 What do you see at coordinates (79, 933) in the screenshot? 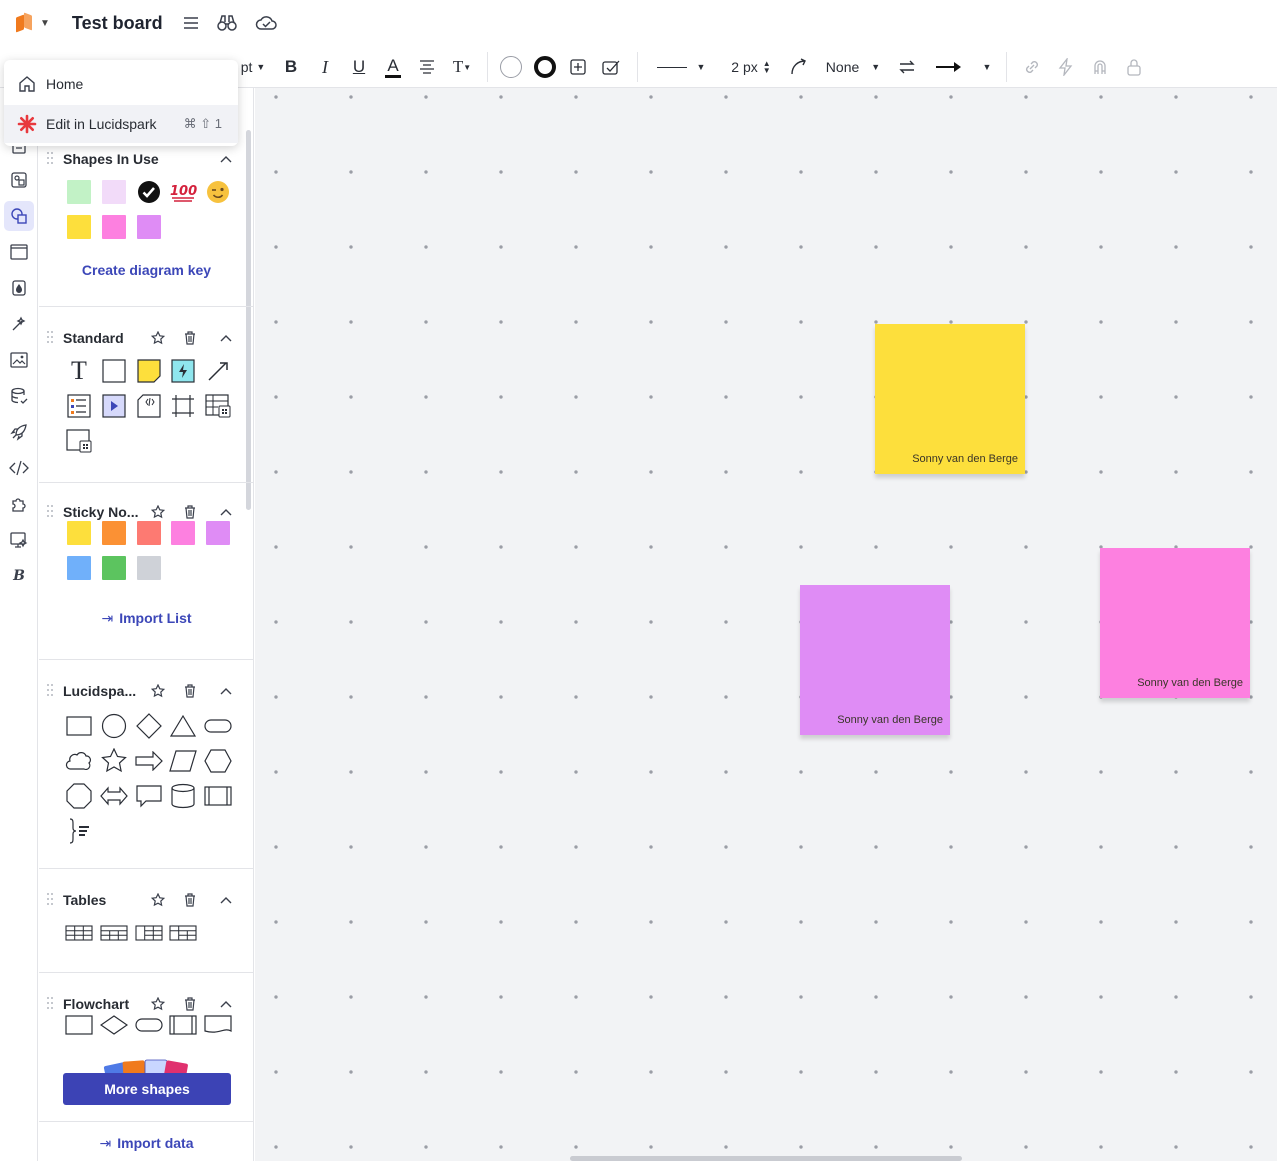
I see `table-3x3-icon` at bounding box center [79, 933].